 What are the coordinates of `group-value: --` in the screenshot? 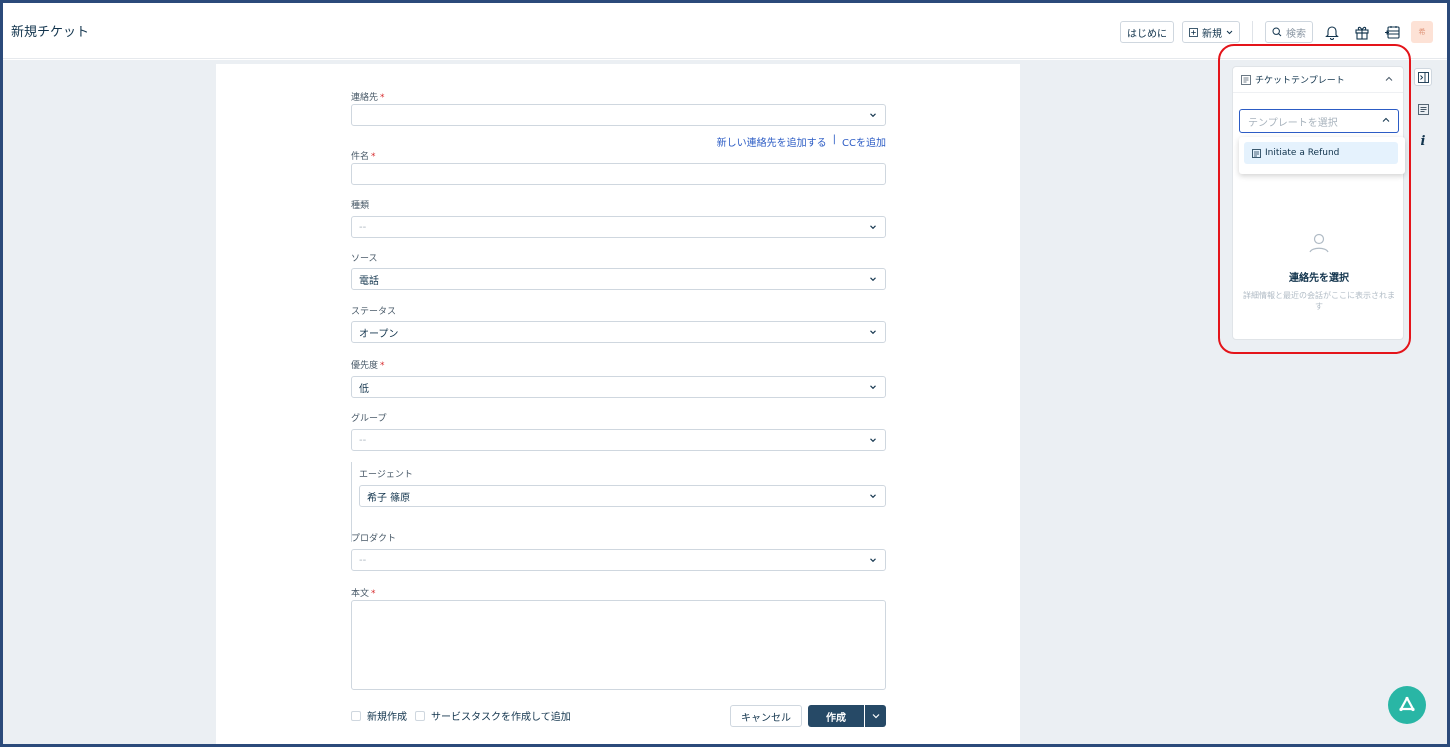 It's located at (363, 440).